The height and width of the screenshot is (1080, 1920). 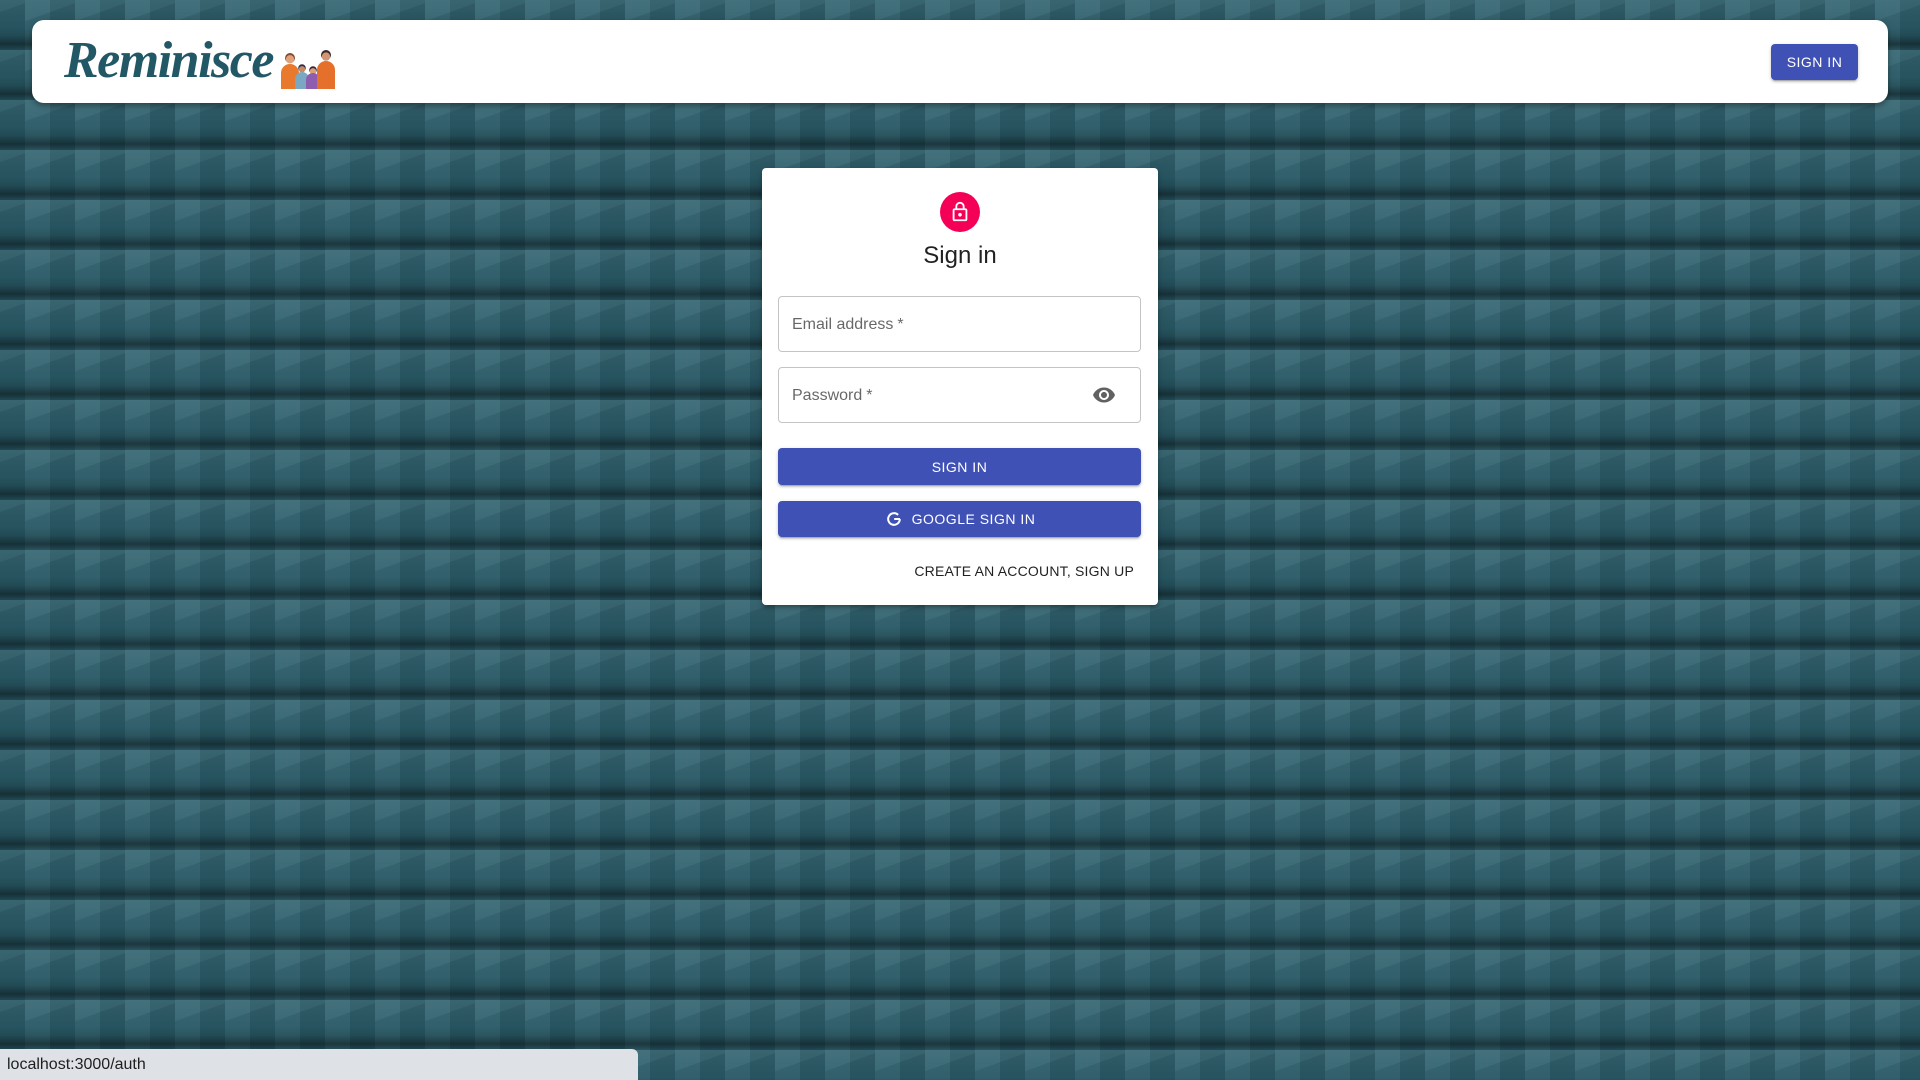 I want to click on password-input, so click(x=959, y=395).